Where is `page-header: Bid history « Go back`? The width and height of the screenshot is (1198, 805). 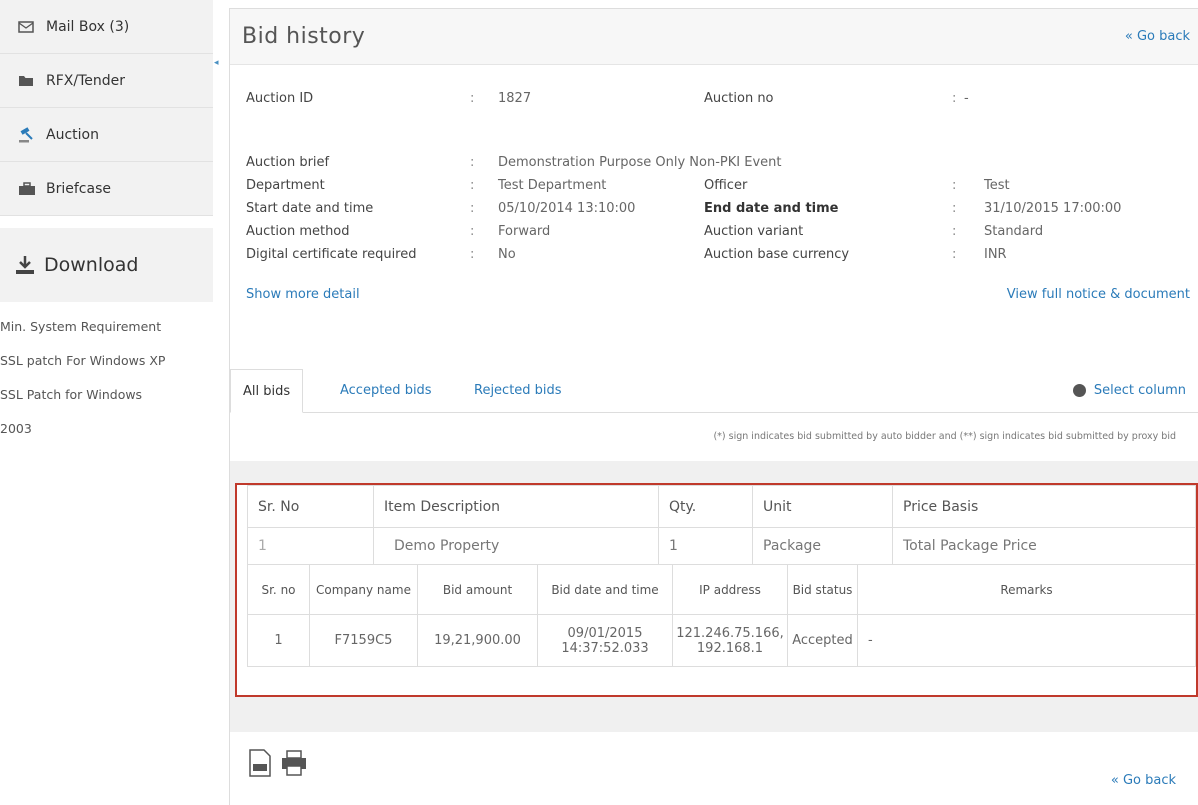 page-header: Bid history « Go back is located at coordinates (714, 37).